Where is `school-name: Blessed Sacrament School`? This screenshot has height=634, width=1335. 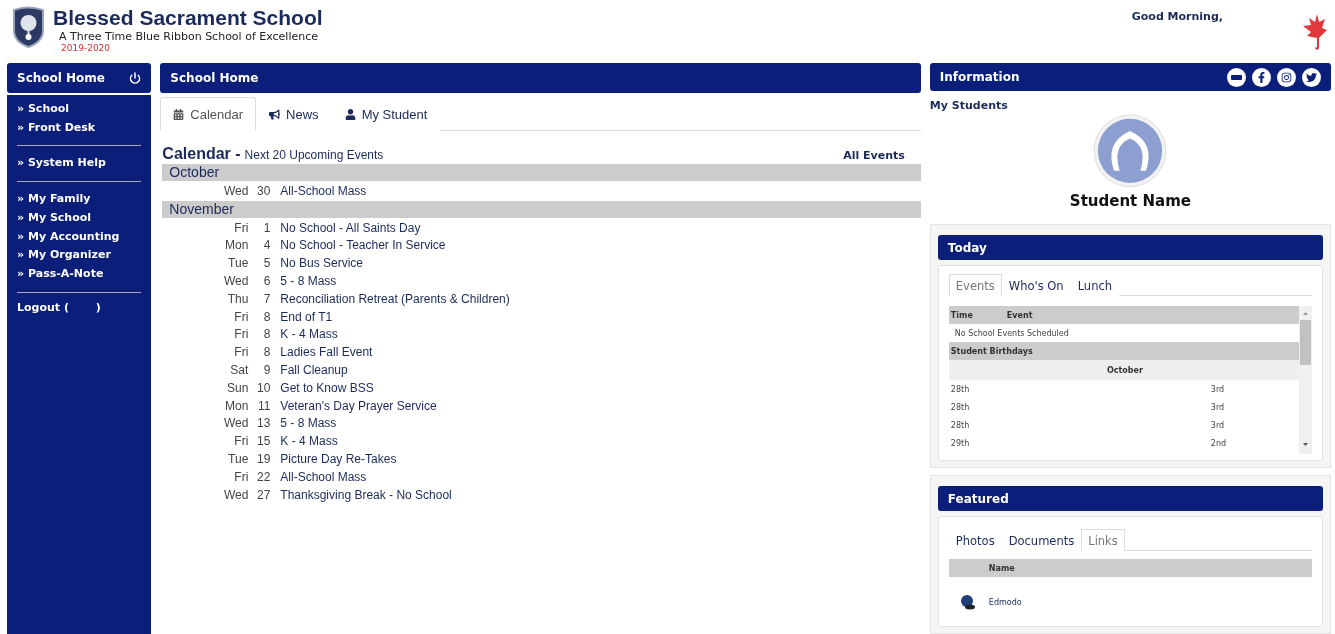
school-name: Blessed Sacrament School is located at coordinates (188, 18).